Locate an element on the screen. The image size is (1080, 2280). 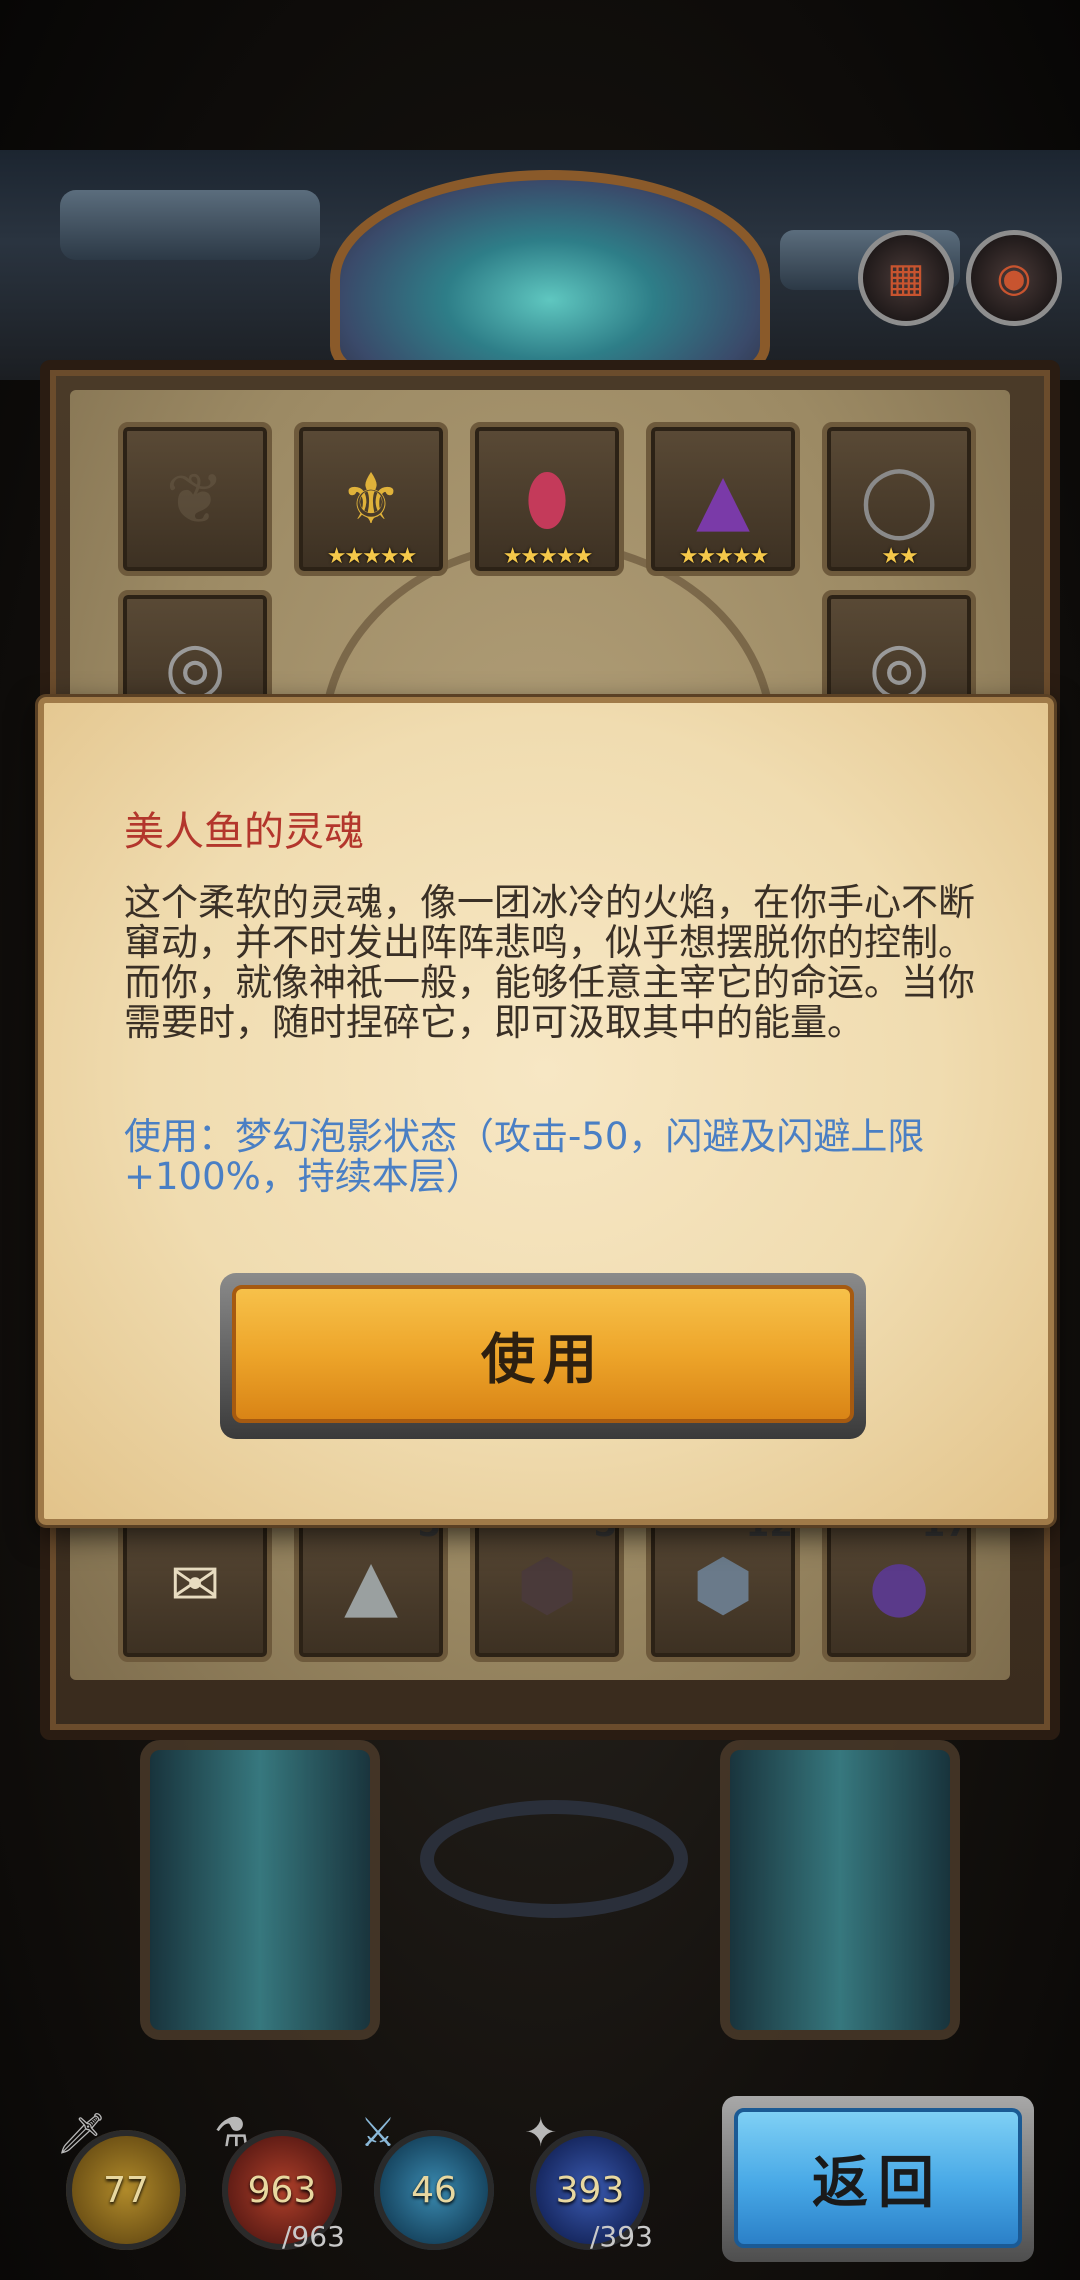
hp-stat: 963 /963 is located at coordinates (283, 2191).